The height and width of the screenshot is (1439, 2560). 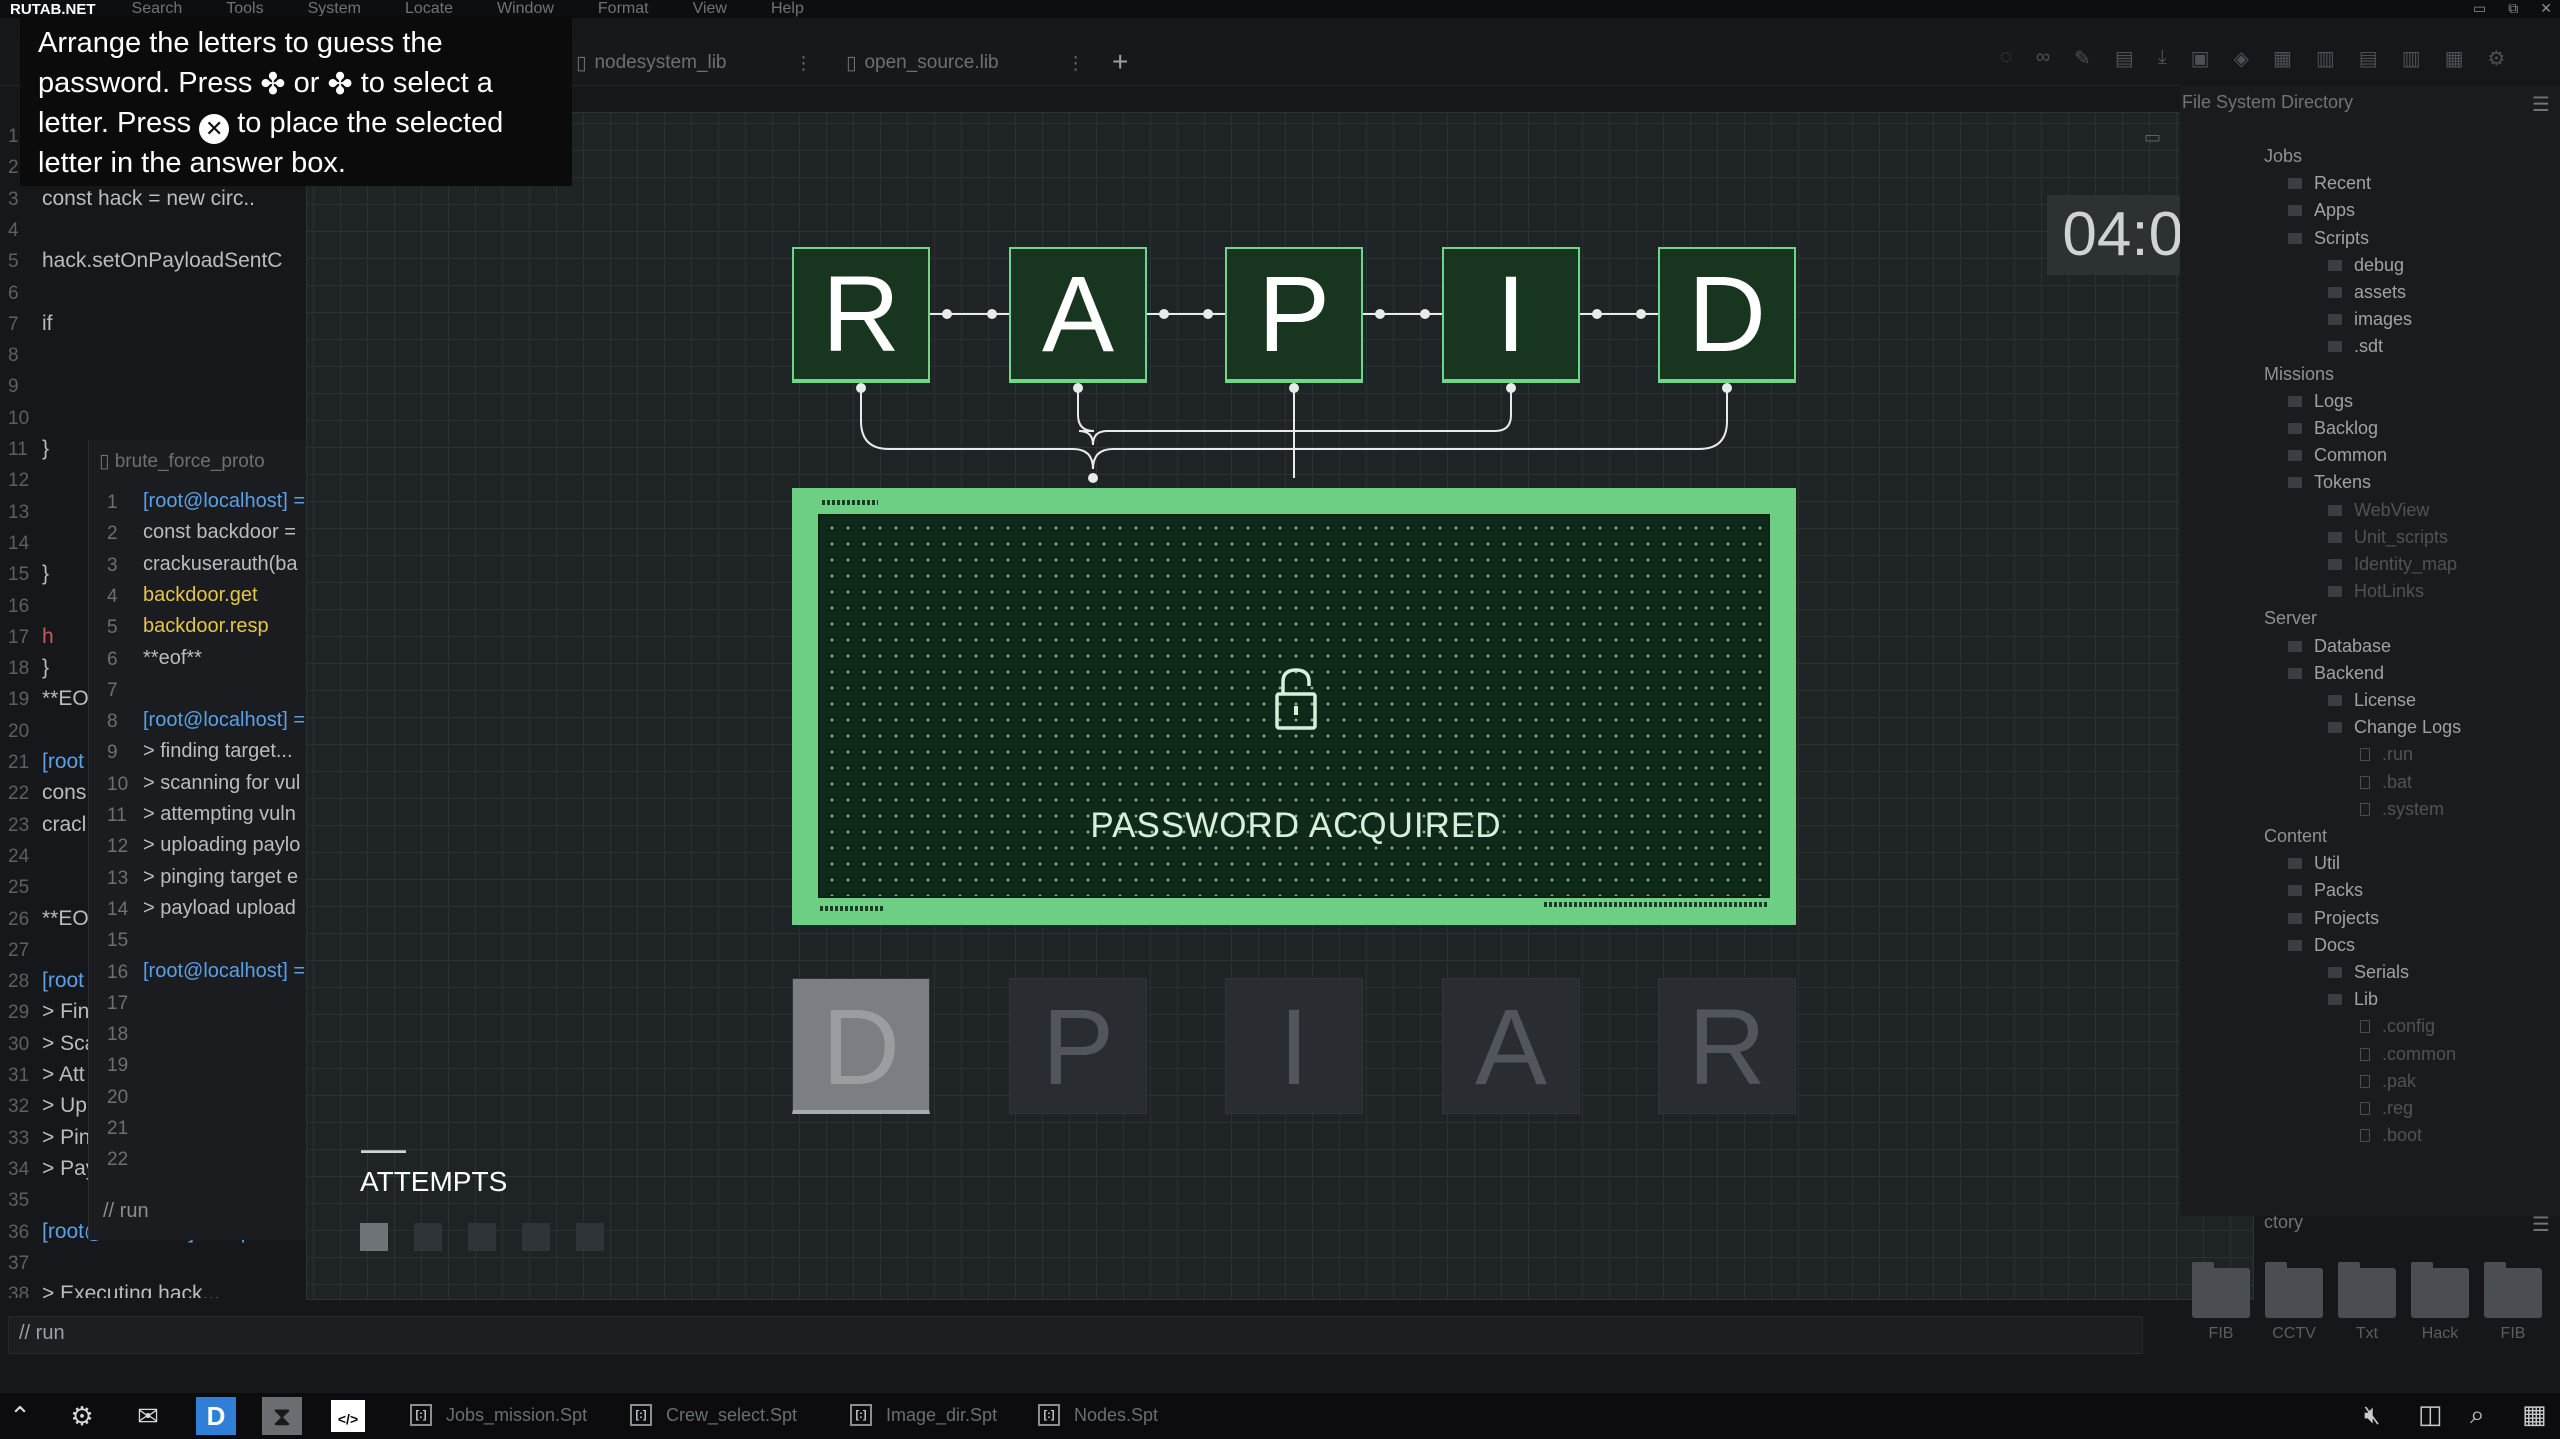 I want to click on code-line: > attempting vuln, so click(x=219, y=814).